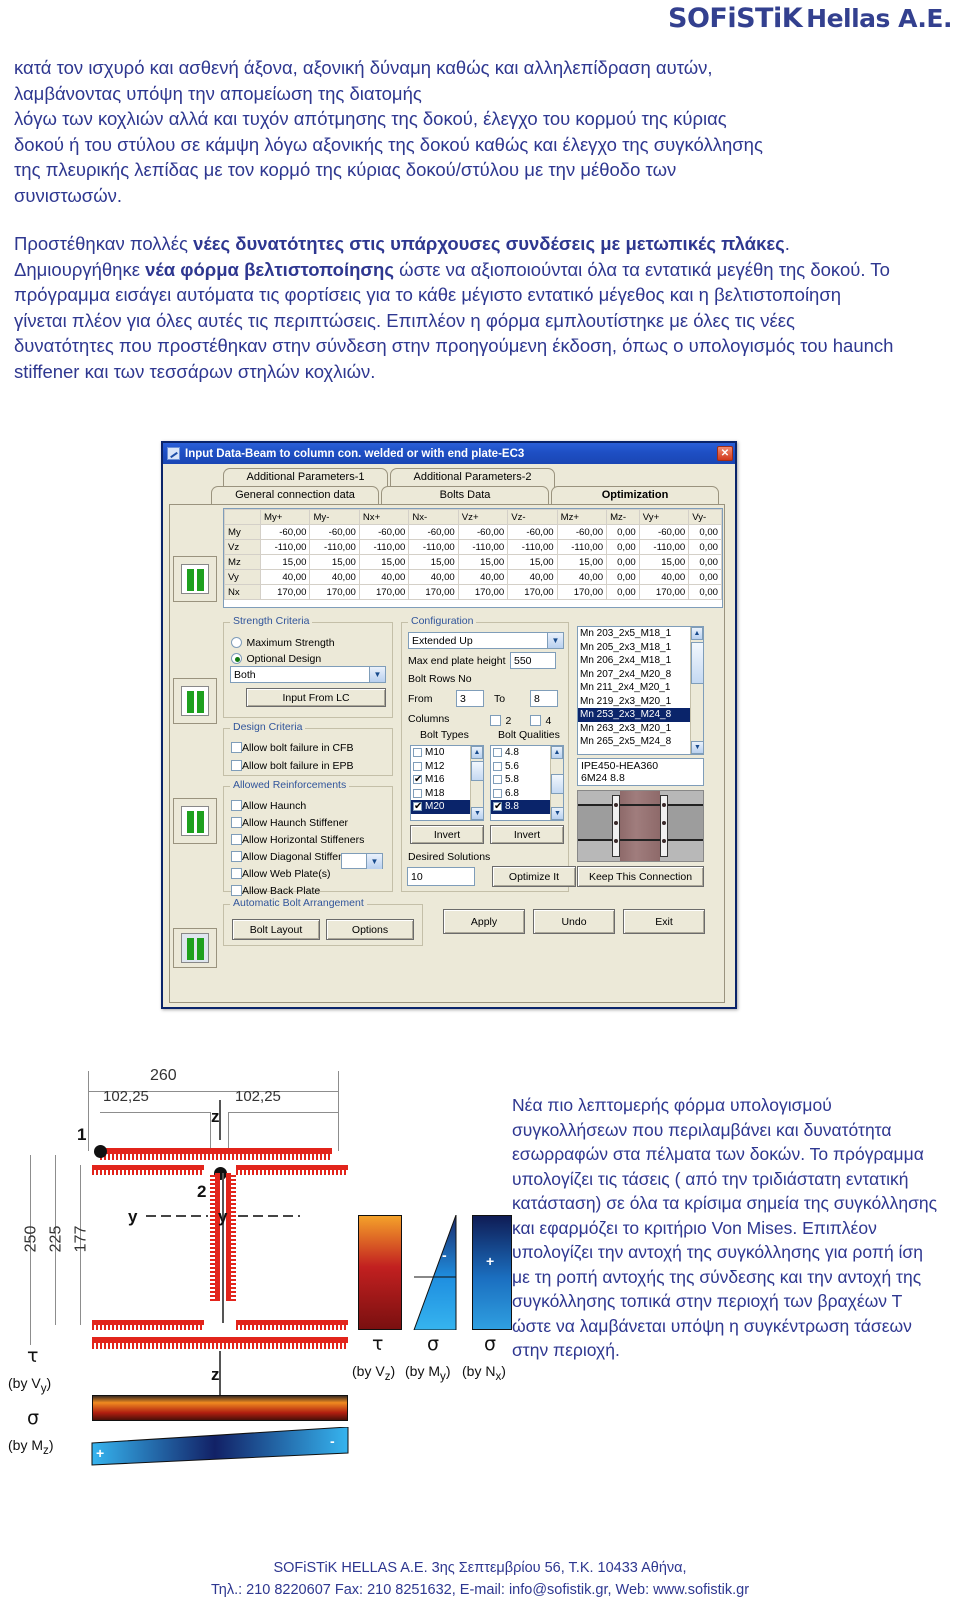 The image size is (960, 1619). I want to click on solution-item: Mn 253_2x3_M24_8, so click(640, 715).